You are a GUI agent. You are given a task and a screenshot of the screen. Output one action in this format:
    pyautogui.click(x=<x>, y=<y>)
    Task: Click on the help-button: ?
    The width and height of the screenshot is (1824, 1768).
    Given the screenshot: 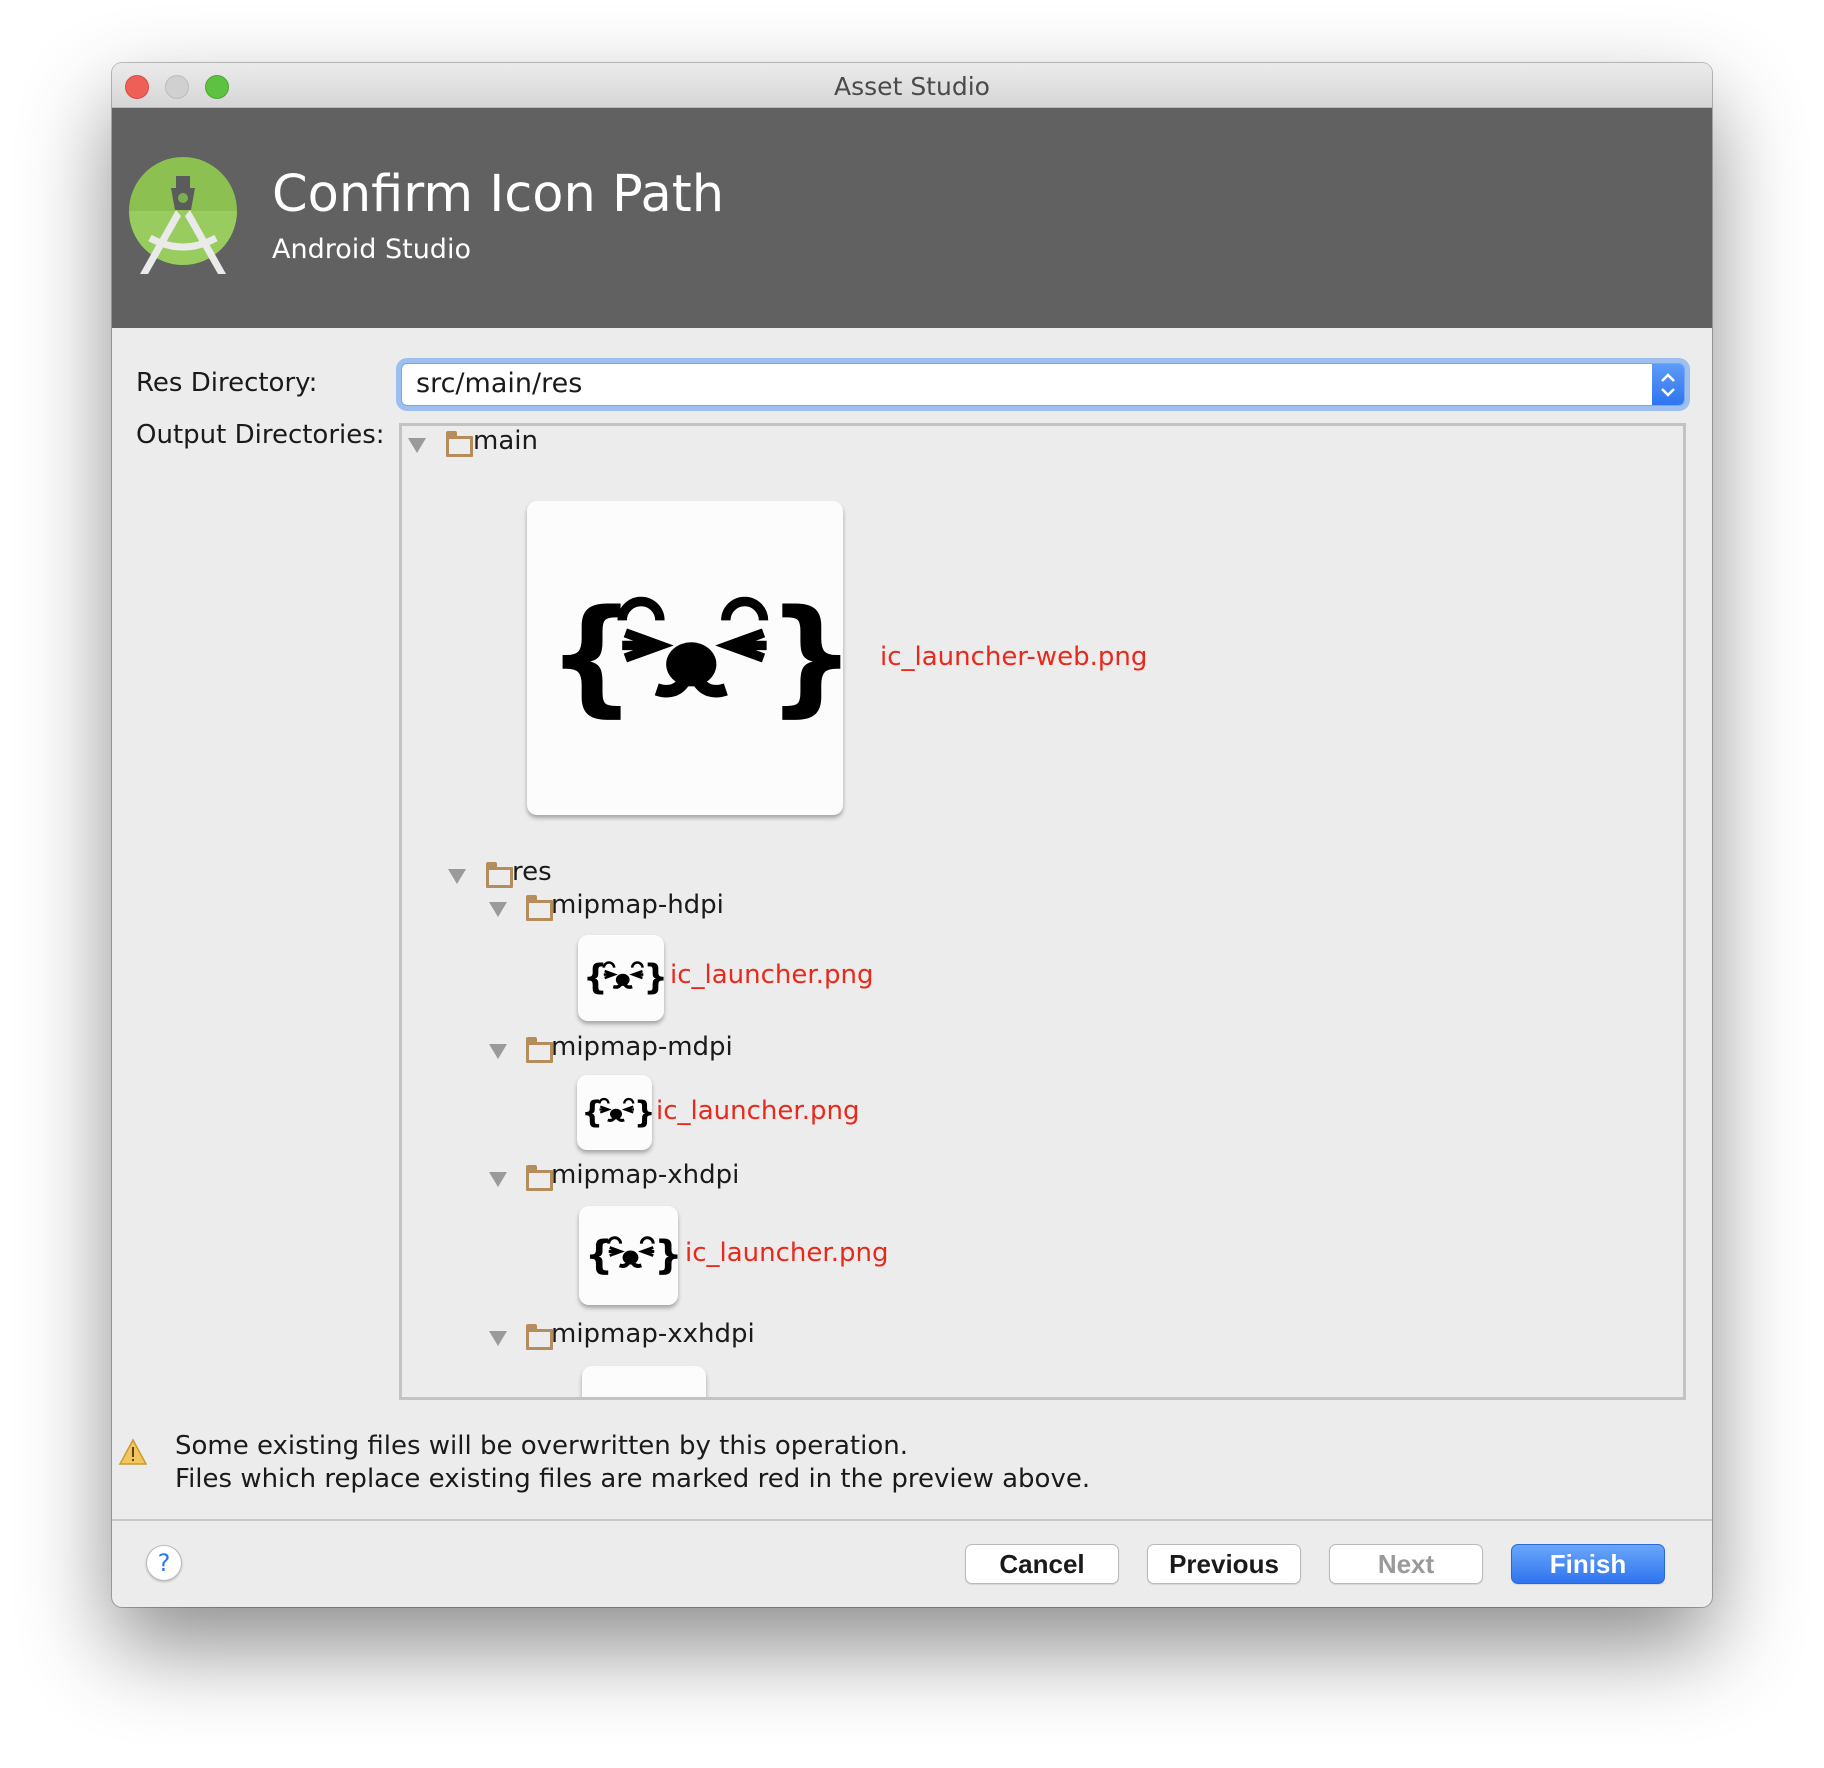 What is the action you would take?
    pyautogui.click(x=164, y=1563)
    